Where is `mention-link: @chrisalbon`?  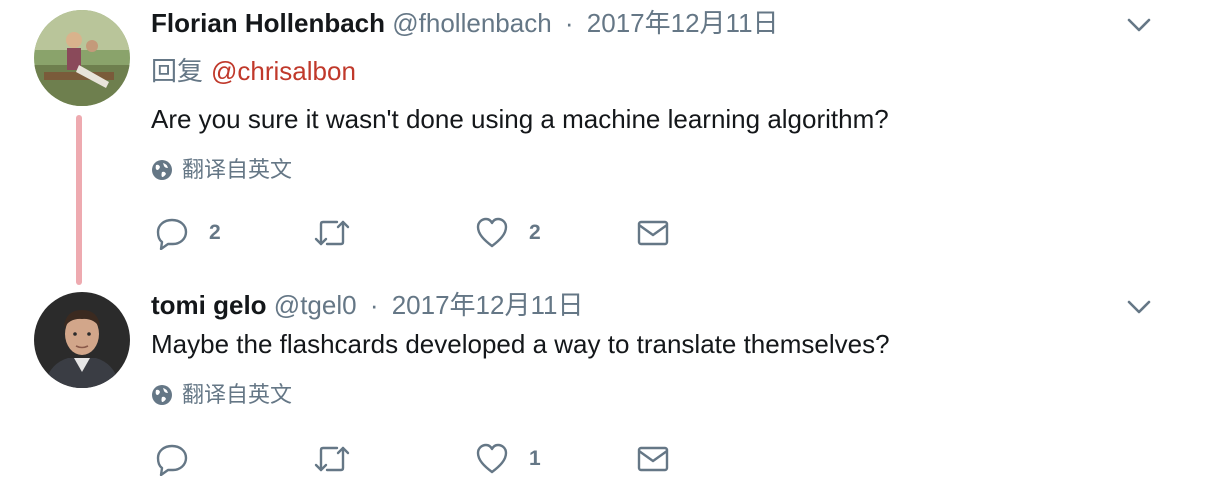 mention-link: @chrisalbon is located at coordinates (283, 71).